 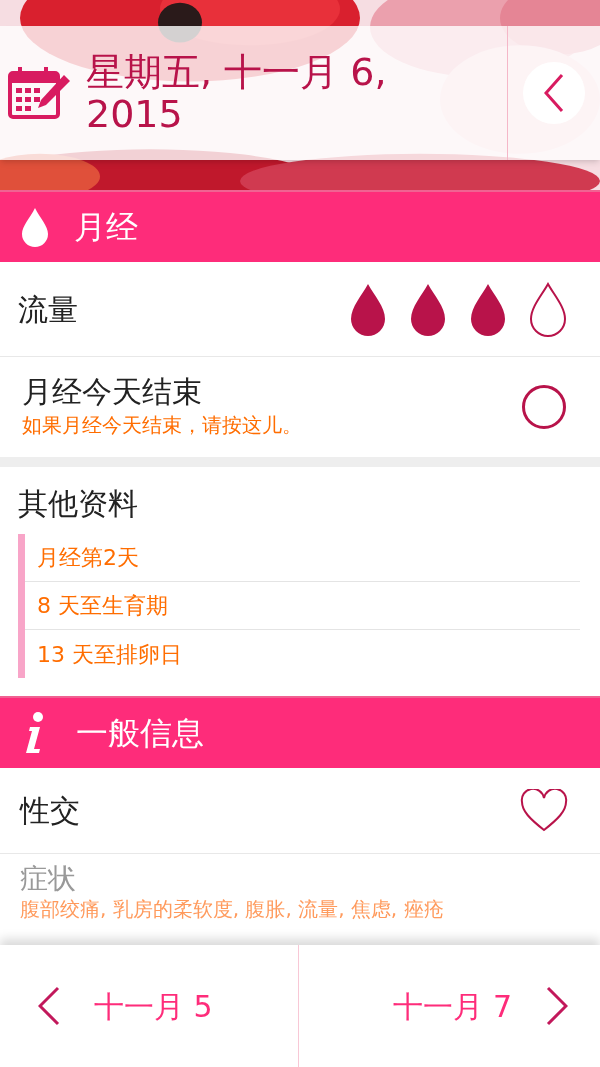 I want to click on flow-label: 流量, so click(x=48, y=309).